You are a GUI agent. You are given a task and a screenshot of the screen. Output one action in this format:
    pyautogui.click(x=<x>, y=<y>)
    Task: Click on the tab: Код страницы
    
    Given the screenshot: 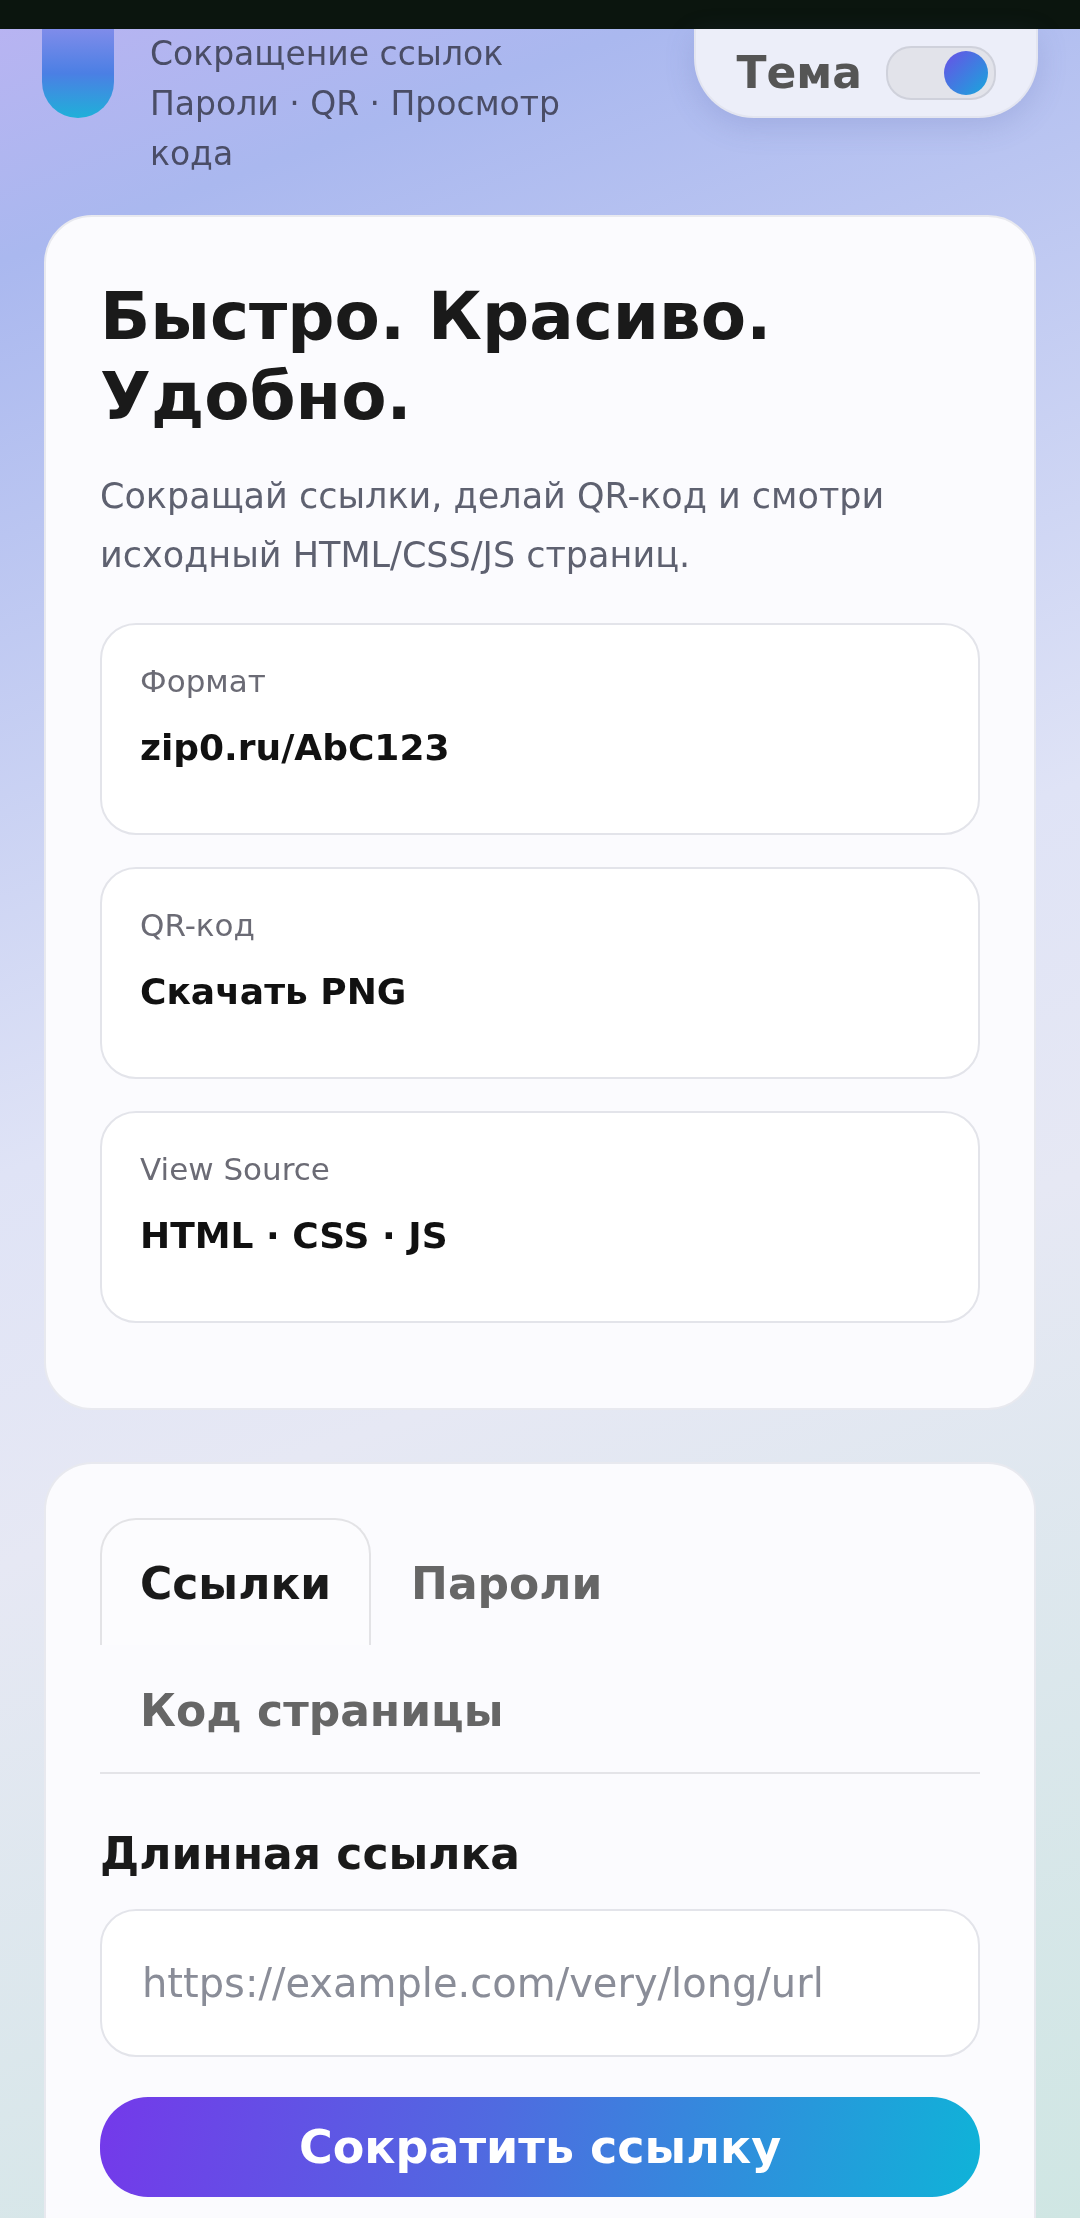 What is the action you would take?
    pyautogui.click(x=322, y=1708)
    